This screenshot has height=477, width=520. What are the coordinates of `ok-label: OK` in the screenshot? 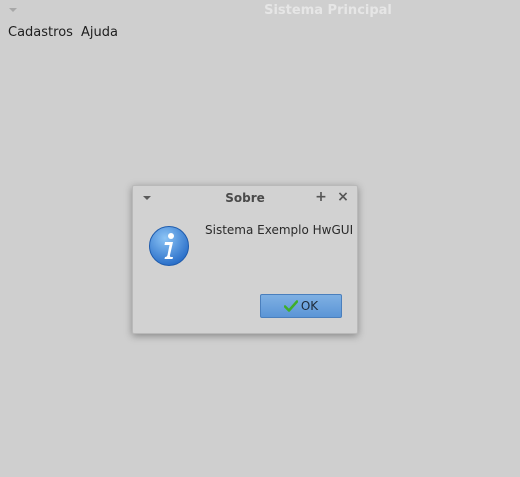 It's located at (309, 306).